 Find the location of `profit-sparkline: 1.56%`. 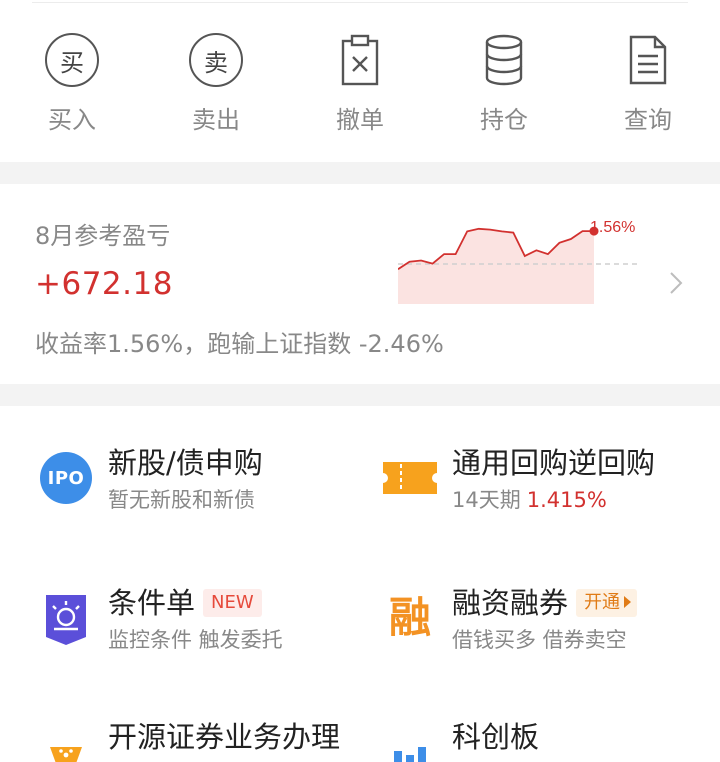

profit-sparkline: 1.56% is located at coordinates (518, 261).